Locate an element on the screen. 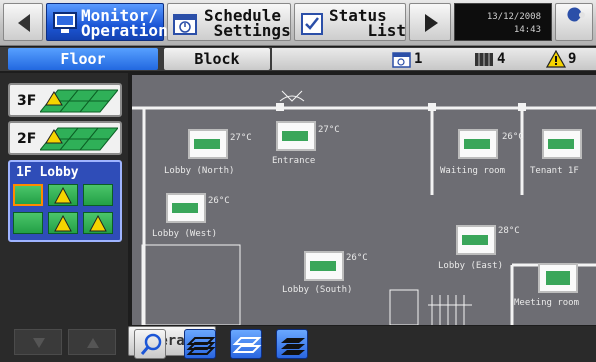  unit-name: Lobby (East) is located at coordinates (471, 266).